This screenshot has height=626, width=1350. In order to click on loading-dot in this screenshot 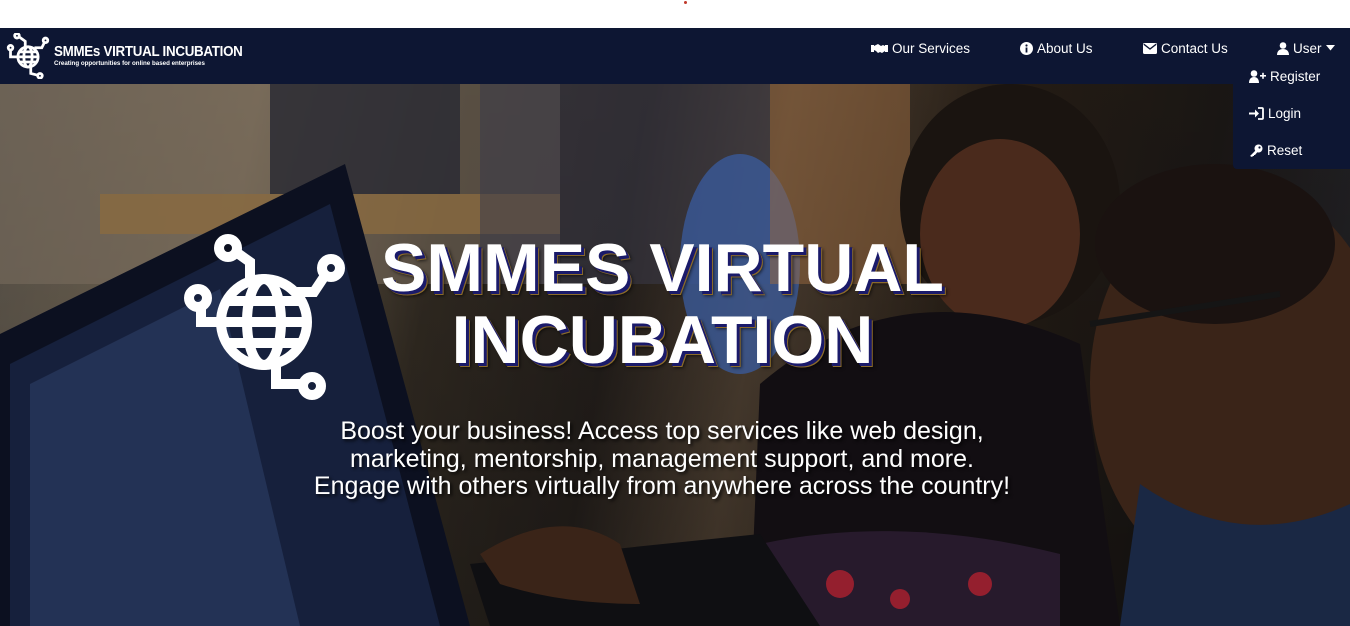, I will do `click(685, 2)`.